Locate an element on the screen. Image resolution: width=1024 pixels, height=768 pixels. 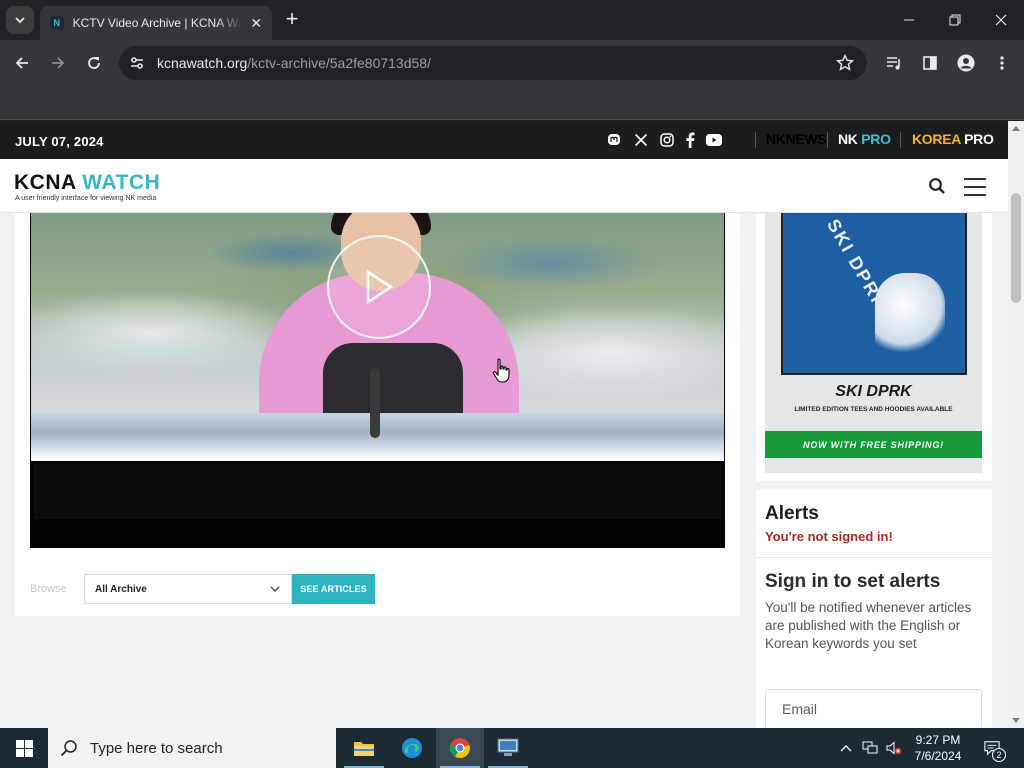
minimize-icon is located at coordinates (909, 20).